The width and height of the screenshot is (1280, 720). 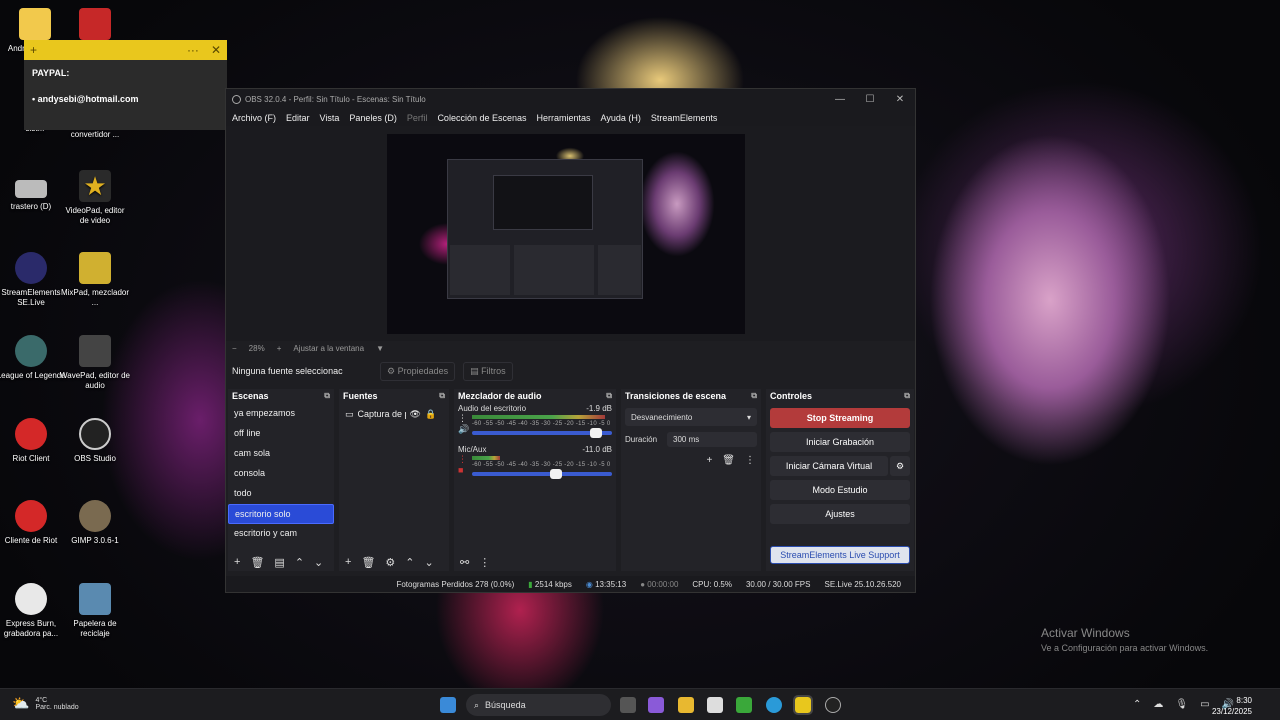 I want to click on menu-paneles: Paneles (D), so click(x=373, y=118).